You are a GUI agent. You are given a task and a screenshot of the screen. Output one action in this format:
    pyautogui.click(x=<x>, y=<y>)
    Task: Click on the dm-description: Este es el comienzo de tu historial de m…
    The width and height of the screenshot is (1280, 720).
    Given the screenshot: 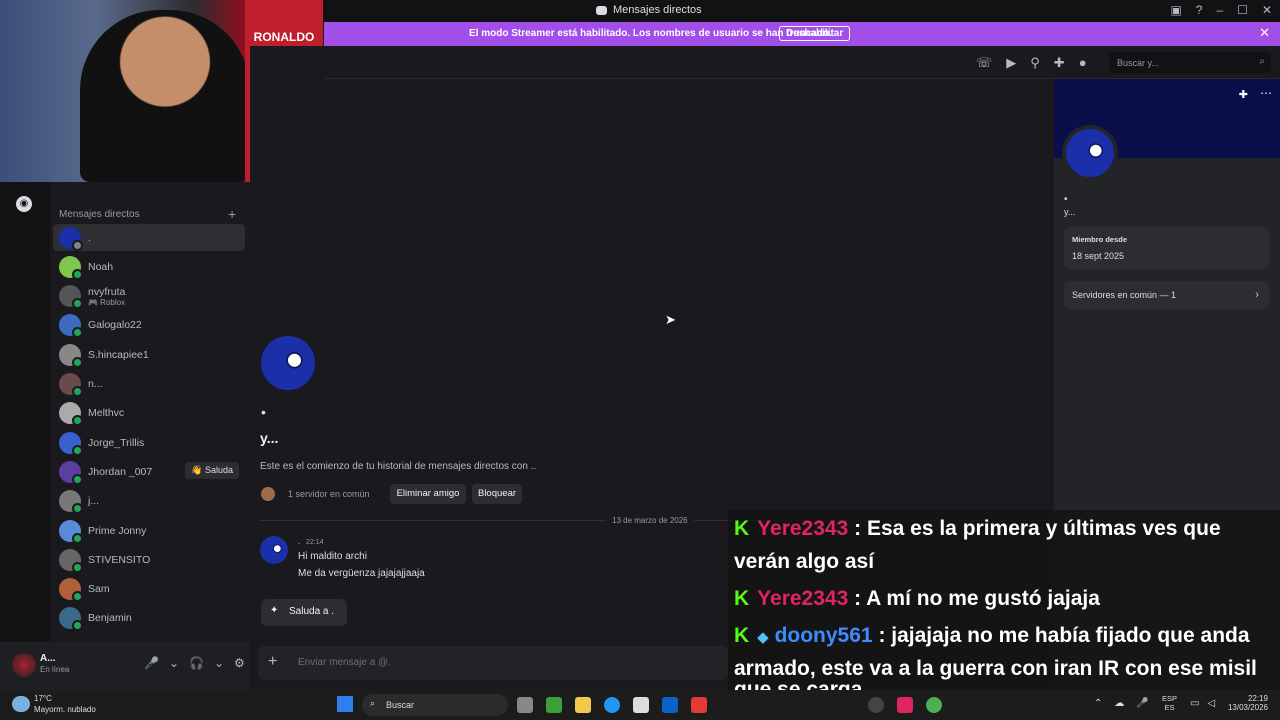 What is the action you would take?
    pyautogui.click(x=398, y=466)
    